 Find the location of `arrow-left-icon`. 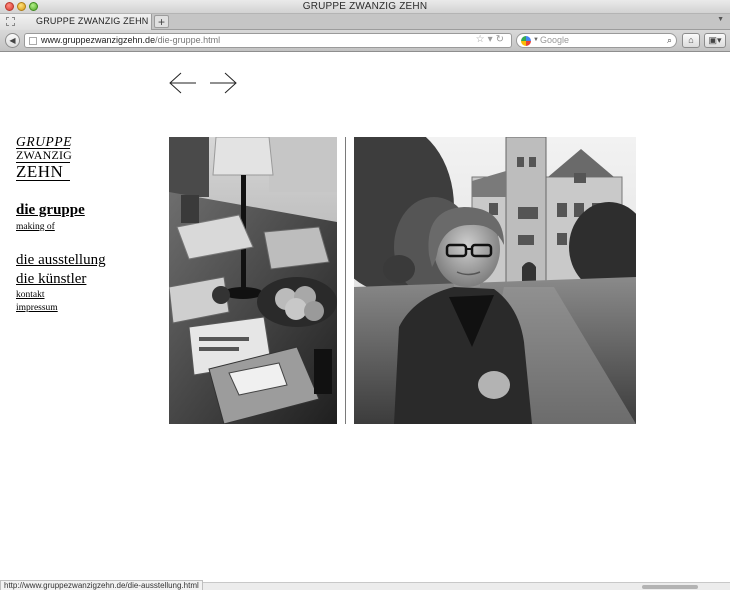

arrow-left-icon is located at coordinates (182, 83).